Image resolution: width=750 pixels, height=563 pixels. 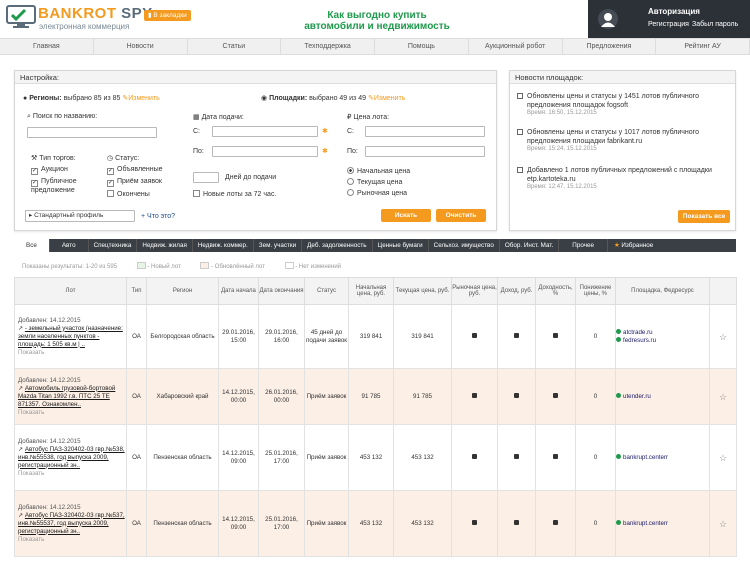 I want to click on nav-rating: Рейтинг АУ, so click(x=703, y=46).